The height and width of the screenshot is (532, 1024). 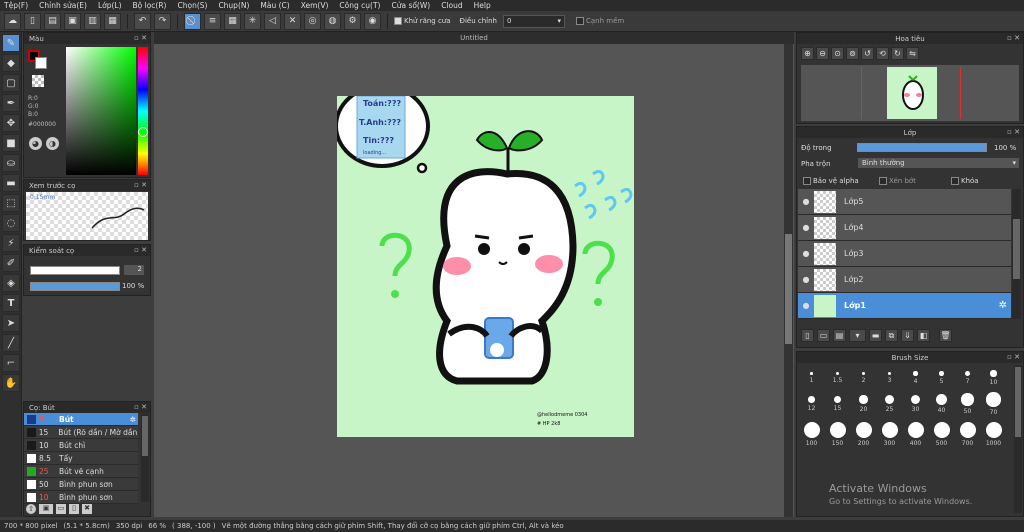 What do you see at coordinates (993, 434) in the screenshot?
I see `brush-size-cell: 1000` at bounding box center [993, 434].